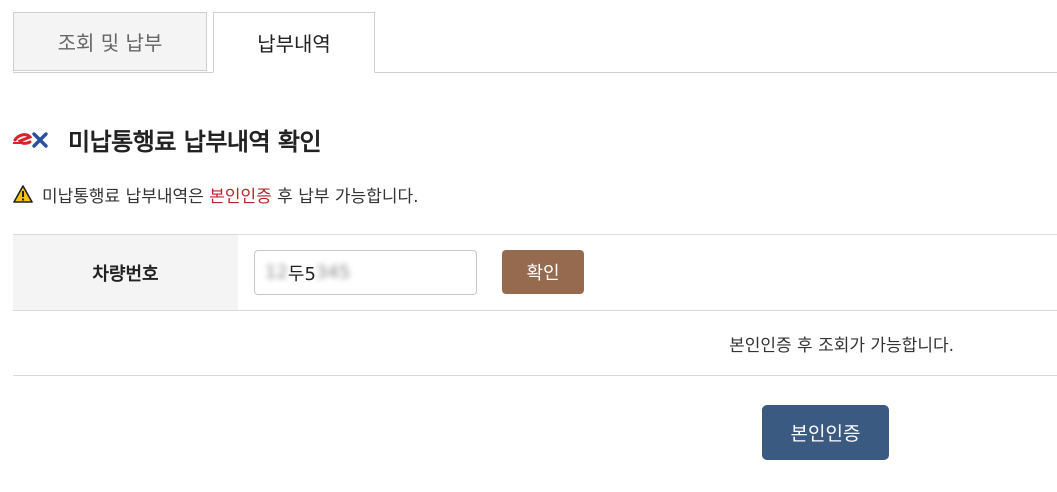  What do you see at coordinates (333, 272) in the screenshot?
I see `plate-suffix-masked: 345` at bounding box center [333, 272].